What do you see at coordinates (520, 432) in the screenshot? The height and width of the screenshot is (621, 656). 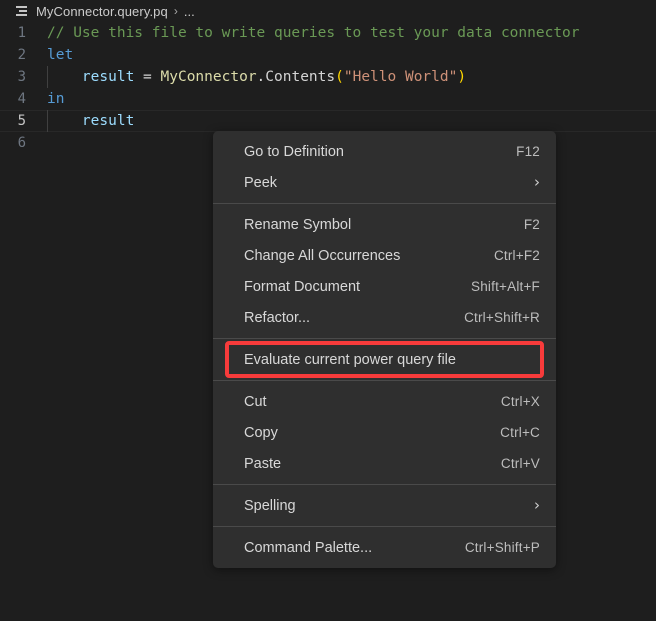 I see `menu-item-shortcut: Ctrl+C` at bounding box center [520, 432].